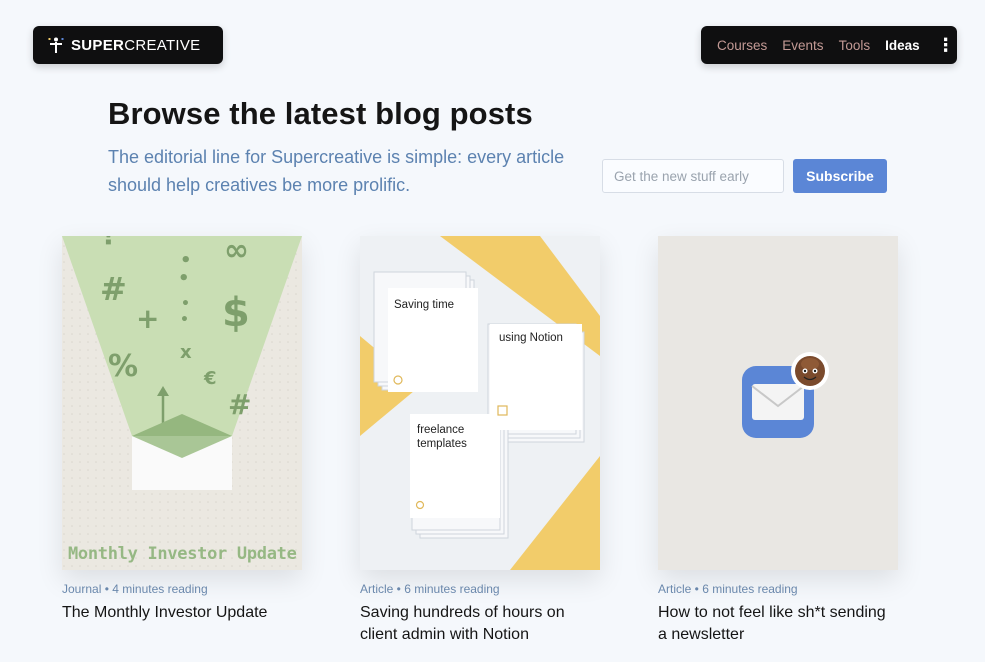 The height and width of the screenshot is (662, 985). Describe the element at coordinates (742, 45) in the screenshot. I see `nav-item-courses: Courses` at that location.